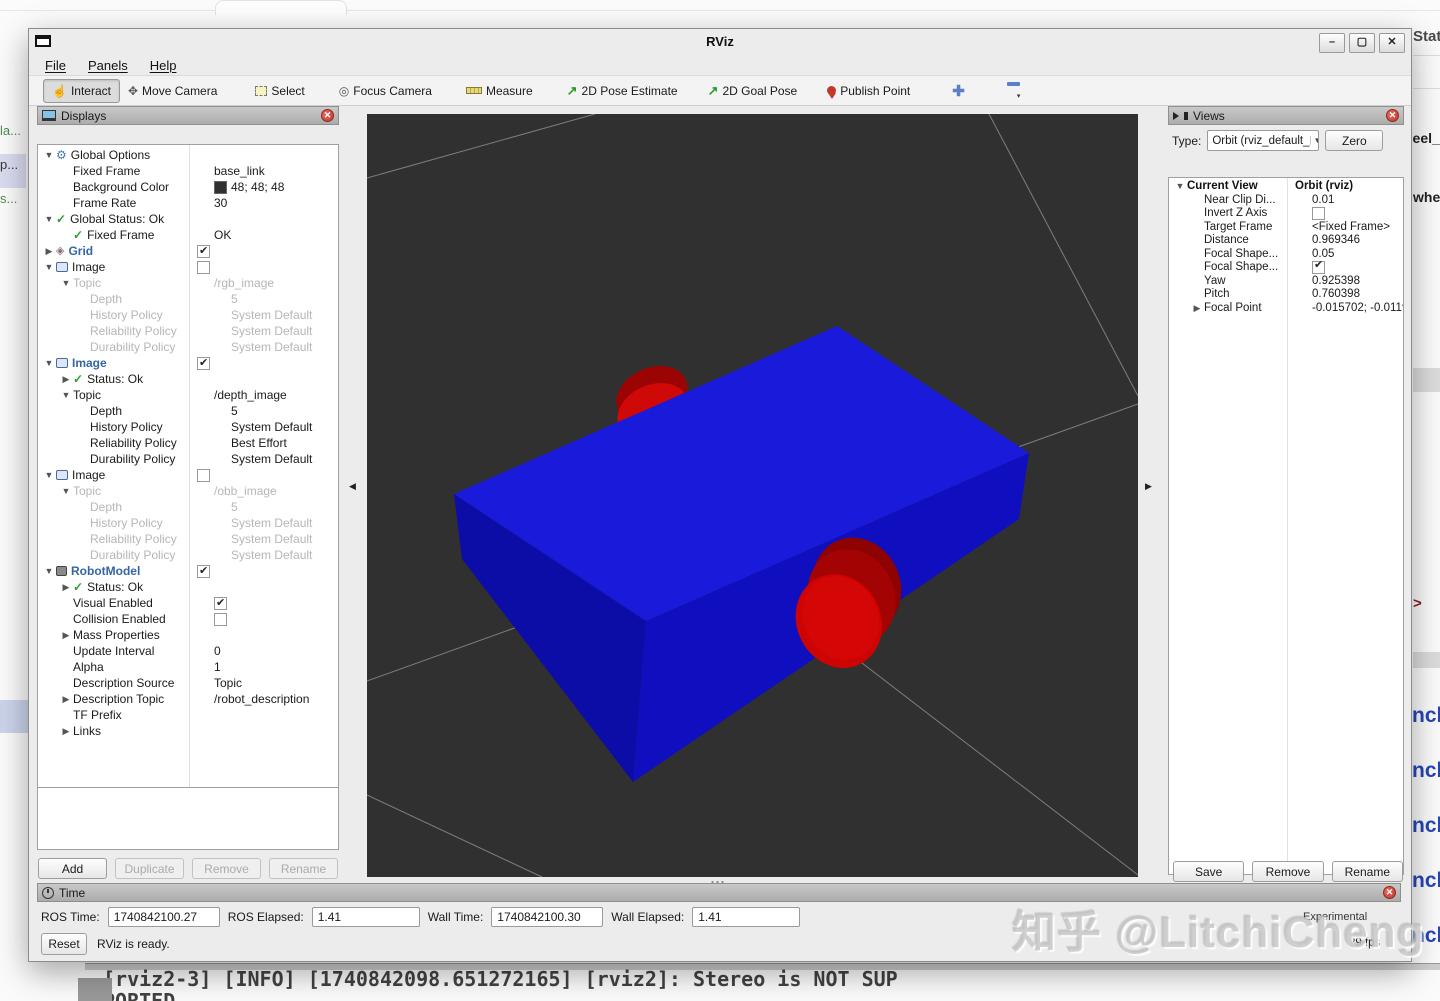 This screenshot has height=1001, width=1440. I want to click on rename-button: Rename, so click(1367, 871).